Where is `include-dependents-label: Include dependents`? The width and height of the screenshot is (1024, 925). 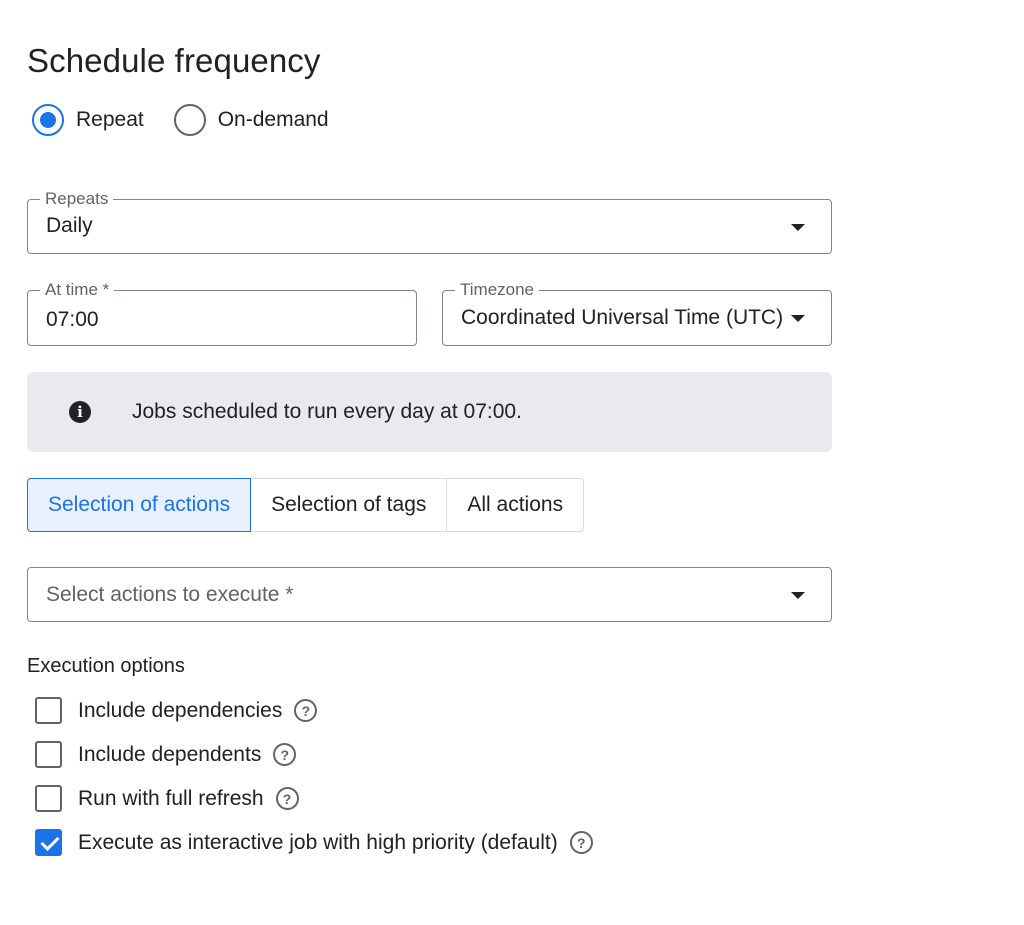
include-dependents-label: Include dependents is located at coordinates (170, 754).